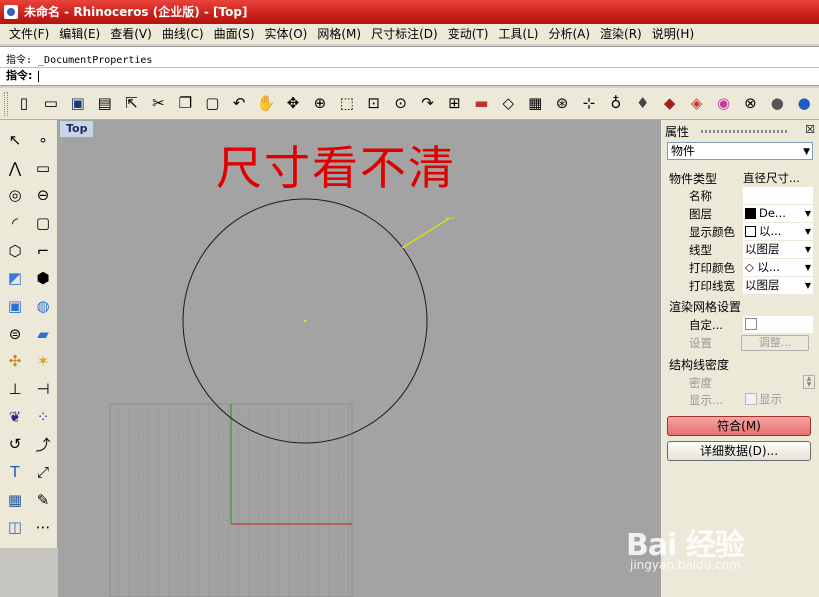 This screenshot has height=597, width=819. Describe the element at coordinates (239, 104) in the screenshot. I see `undo-button: ↶` at that location.